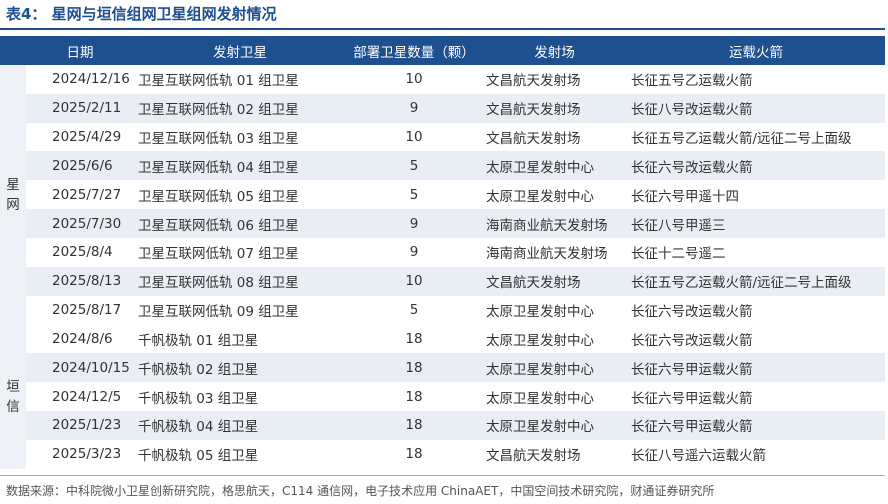 The width and height of the screenshot is (888, 504). I want to click on table-row: 2025/2/11 卫星互联网低轨 02 组卫星 9 文昌航天发射场 长征八号改运载火箭, so click(442, 108).